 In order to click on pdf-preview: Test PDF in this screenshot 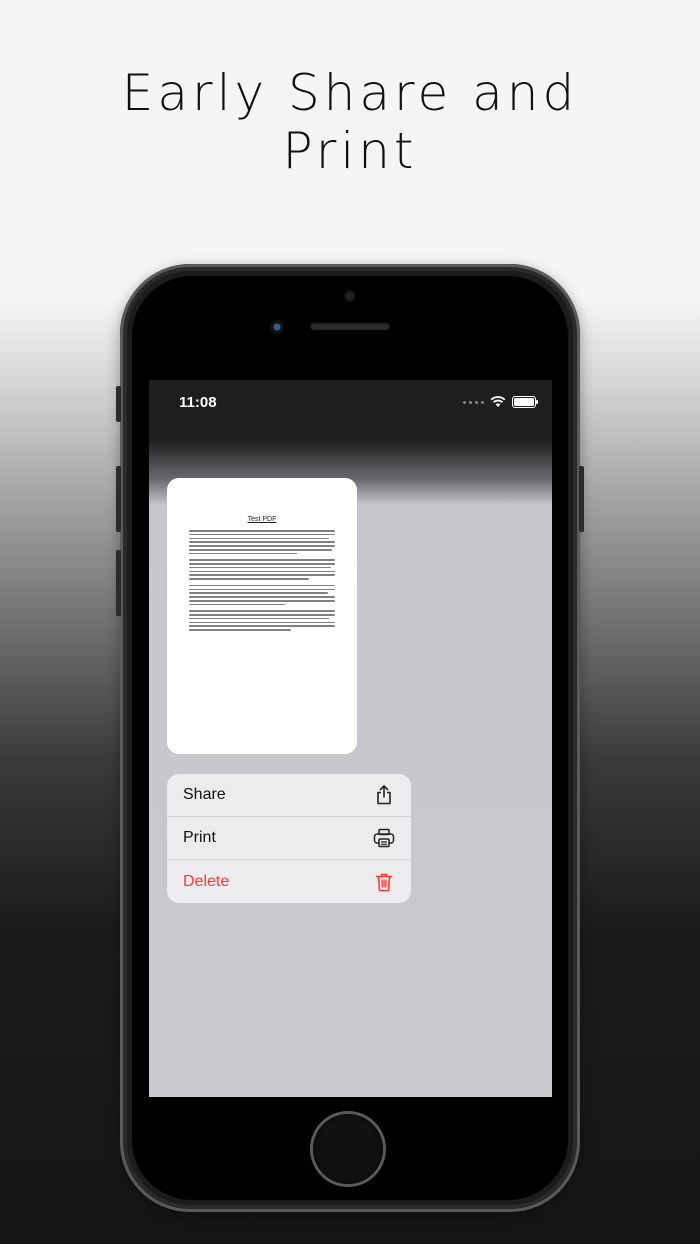, I will do `click(262, 616)`.